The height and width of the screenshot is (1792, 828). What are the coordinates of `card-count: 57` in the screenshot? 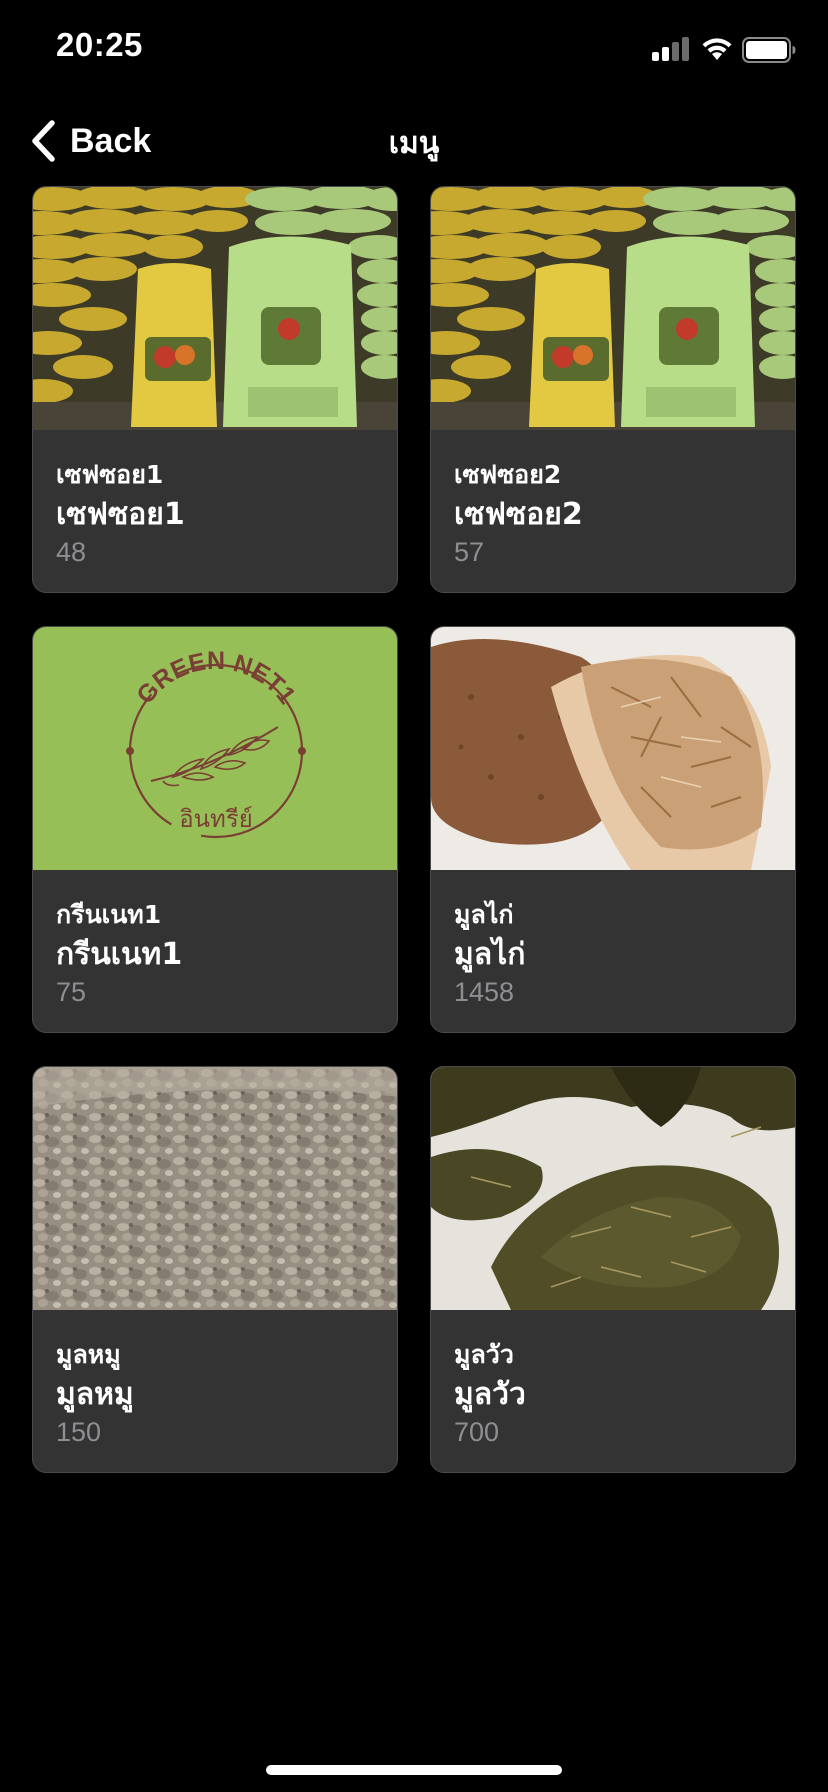 It's located at (469, 552).